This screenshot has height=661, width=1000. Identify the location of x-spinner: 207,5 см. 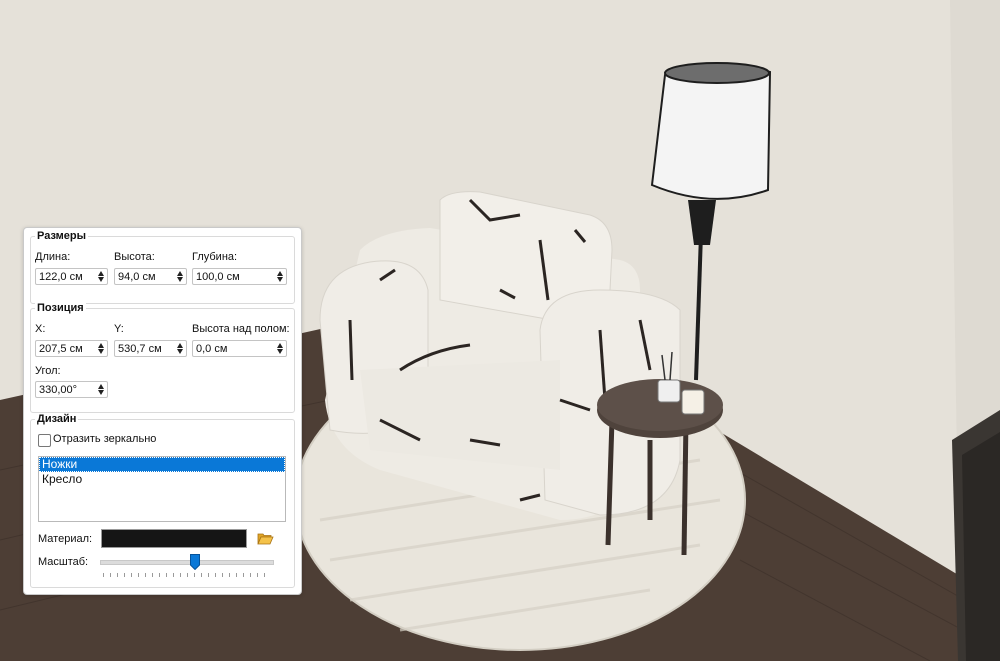
(71, 348).